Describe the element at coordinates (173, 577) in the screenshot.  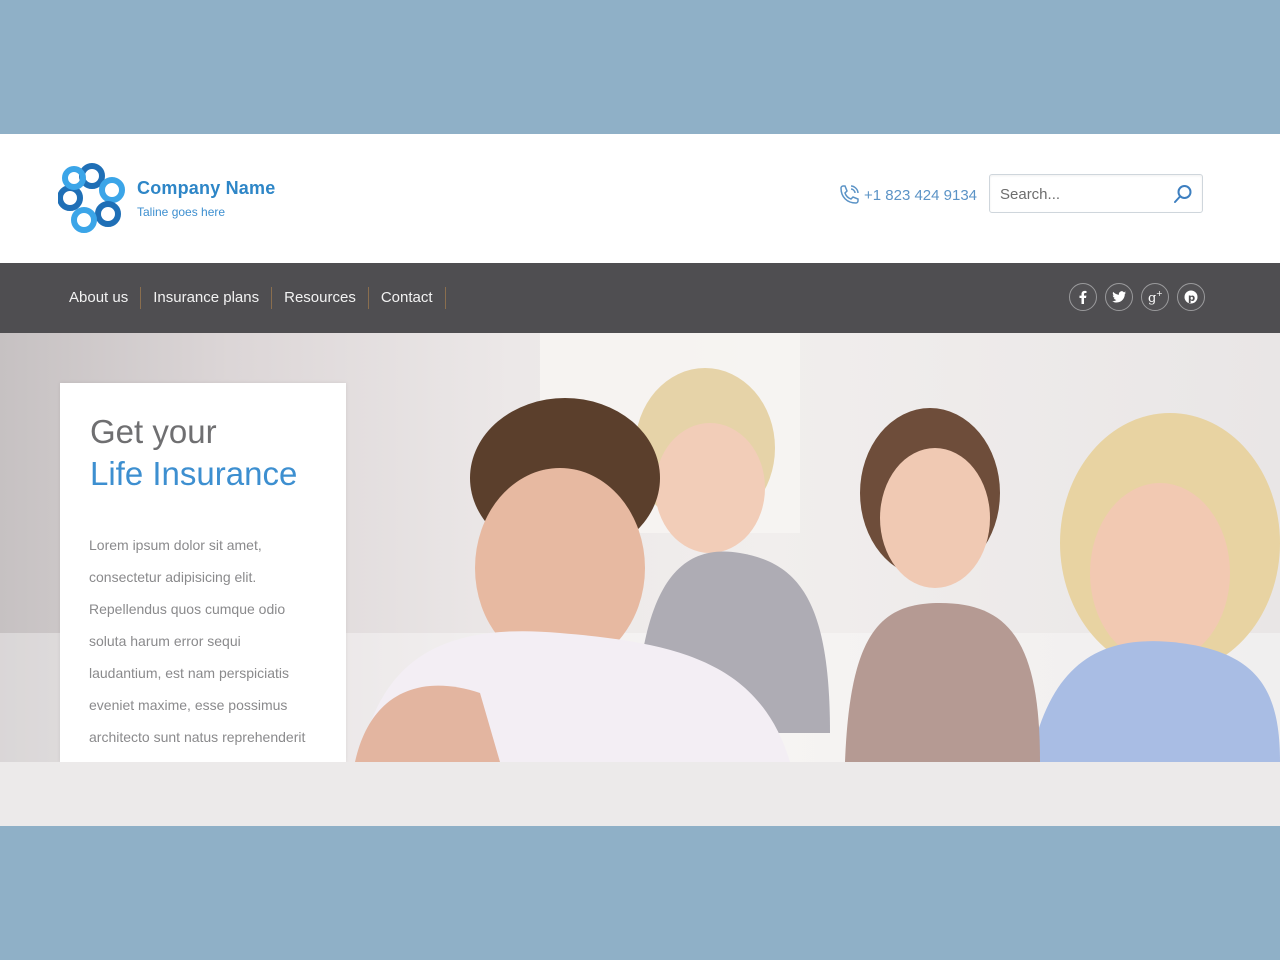
I see `hero-body-line: consectetur adipisicing elit.` at that location.